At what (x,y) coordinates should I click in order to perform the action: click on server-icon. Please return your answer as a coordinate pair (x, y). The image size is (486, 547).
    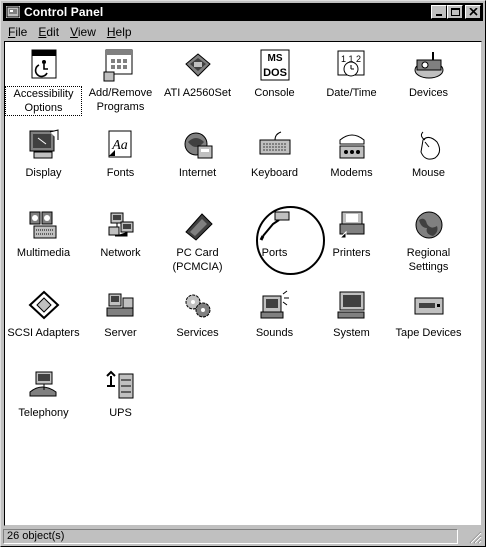
    Looking at the image, I should click on (121, 305).